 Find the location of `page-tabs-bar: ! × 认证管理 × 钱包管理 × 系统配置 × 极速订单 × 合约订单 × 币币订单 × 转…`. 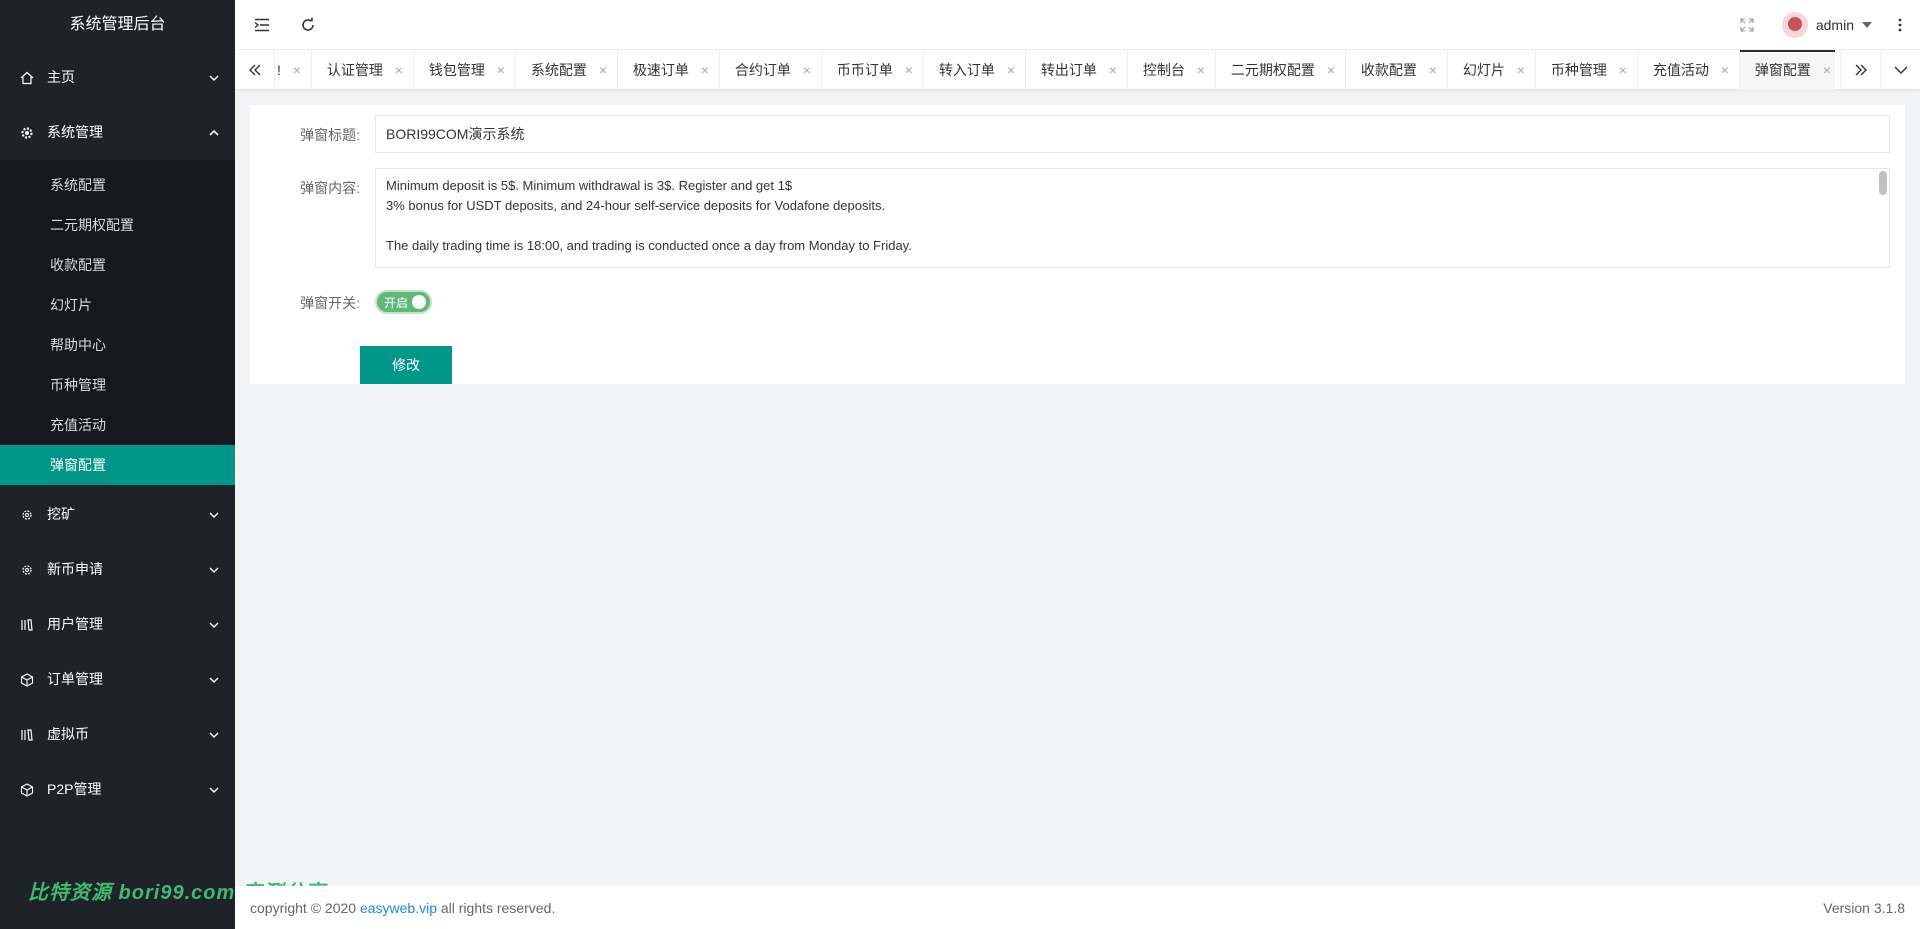

page-tabs-bar: ! × 认证管理 × 钱包管理 × 系统配置 × 极速订单 × 合约订单 × 币币订单 × 转… is located at coordinates (1077, 70).